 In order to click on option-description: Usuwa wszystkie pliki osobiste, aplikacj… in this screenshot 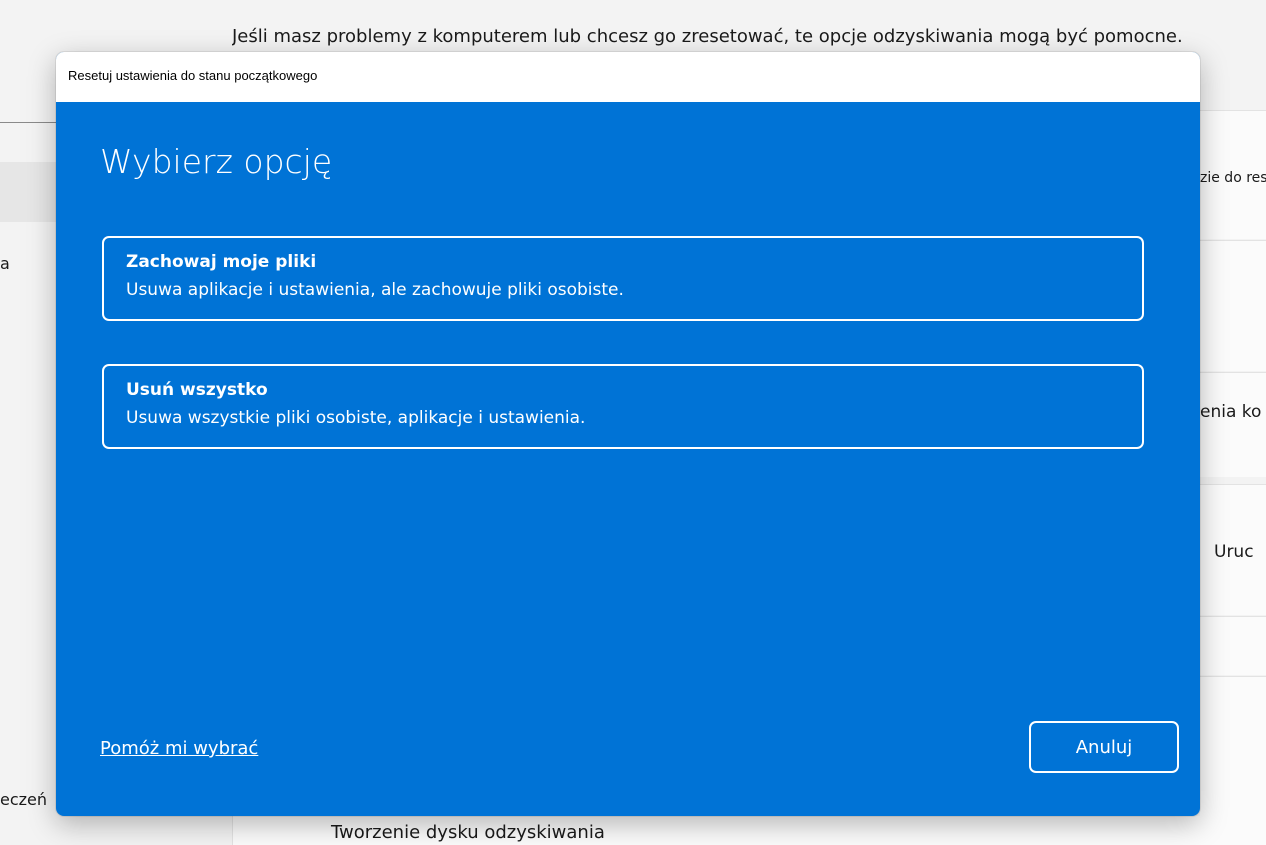, I will do `click(356, 418)`.